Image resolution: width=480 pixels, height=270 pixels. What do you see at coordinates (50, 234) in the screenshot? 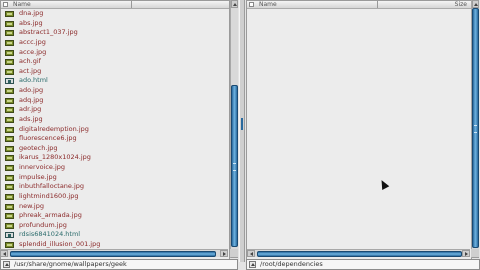
I see `file-name: rdsis6841024.html` at bounding box center [50, 234].